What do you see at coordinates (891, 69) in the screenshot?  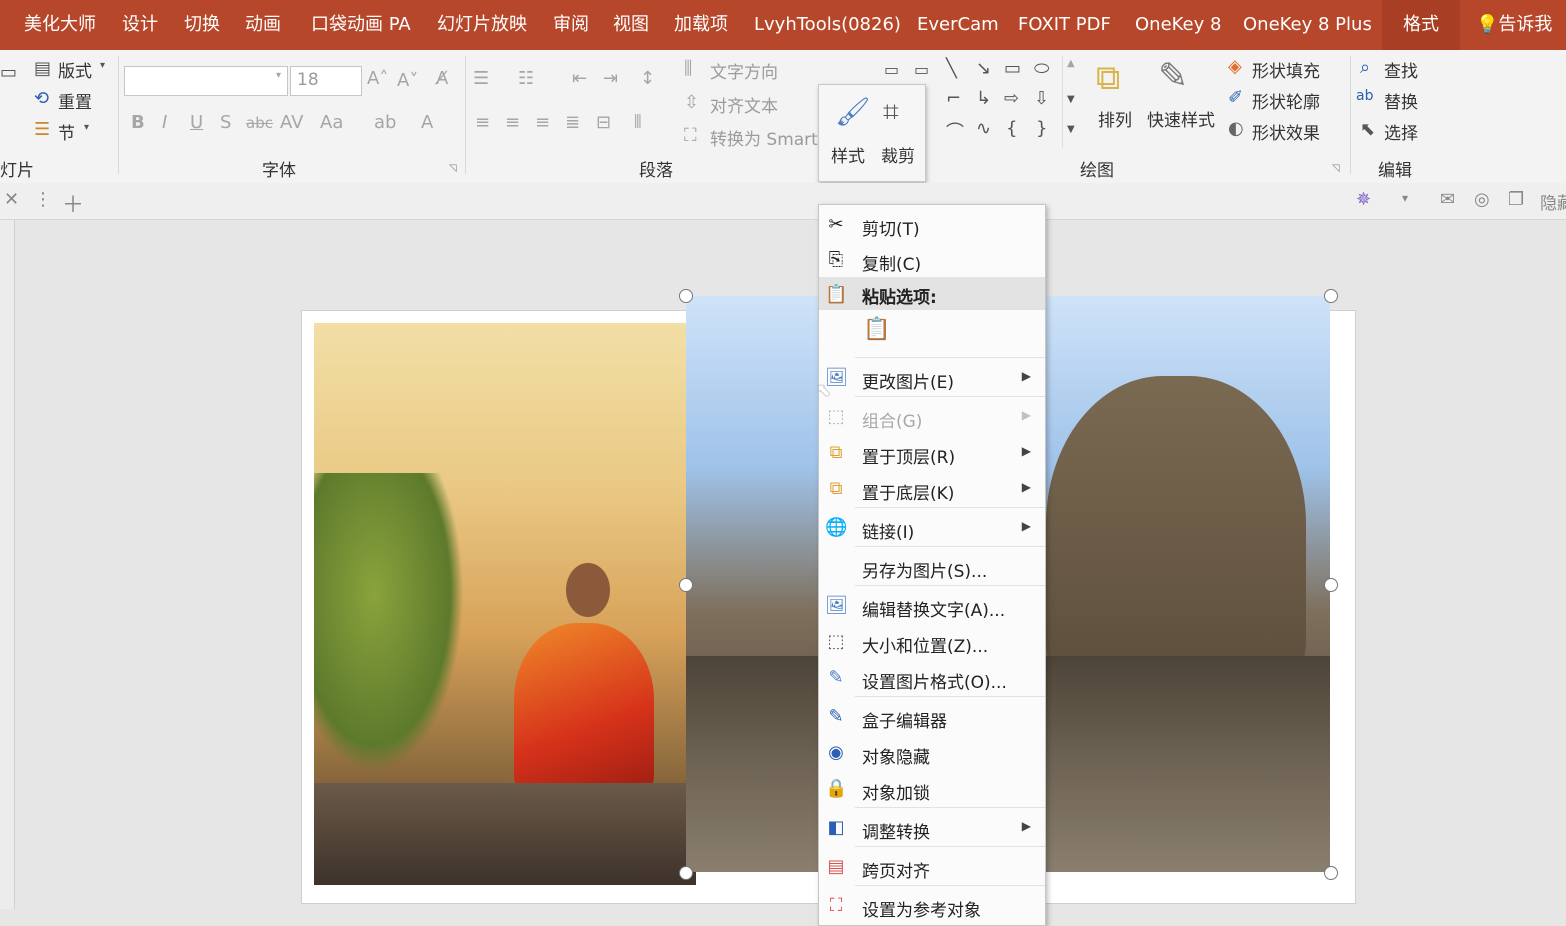 I see `textbox-icon: ▭` at bounding box center [891, 69].